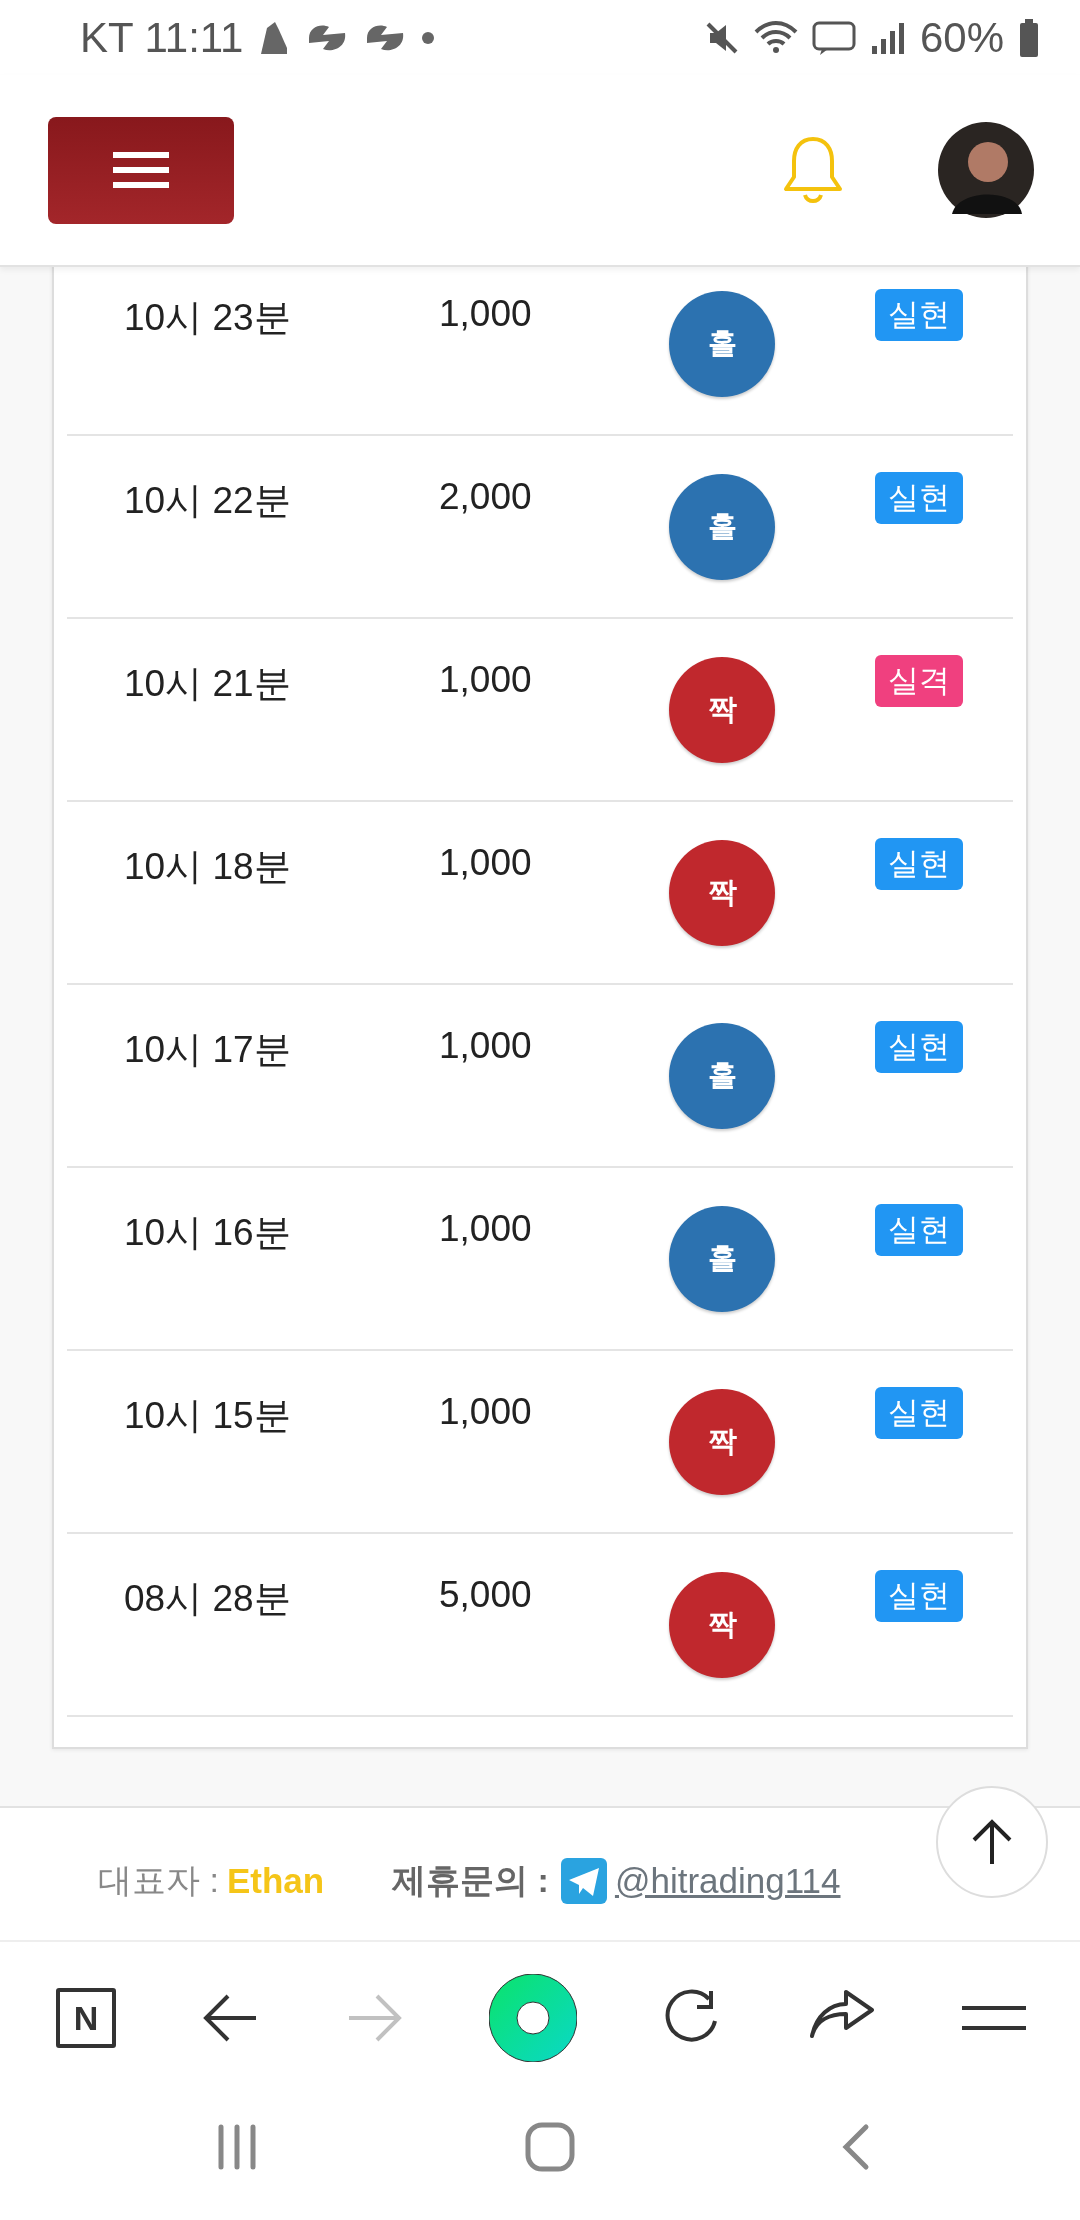 The image size is (1080, 2220). I want to click on amount-cell-text: 5,000, so click(486, 1594).